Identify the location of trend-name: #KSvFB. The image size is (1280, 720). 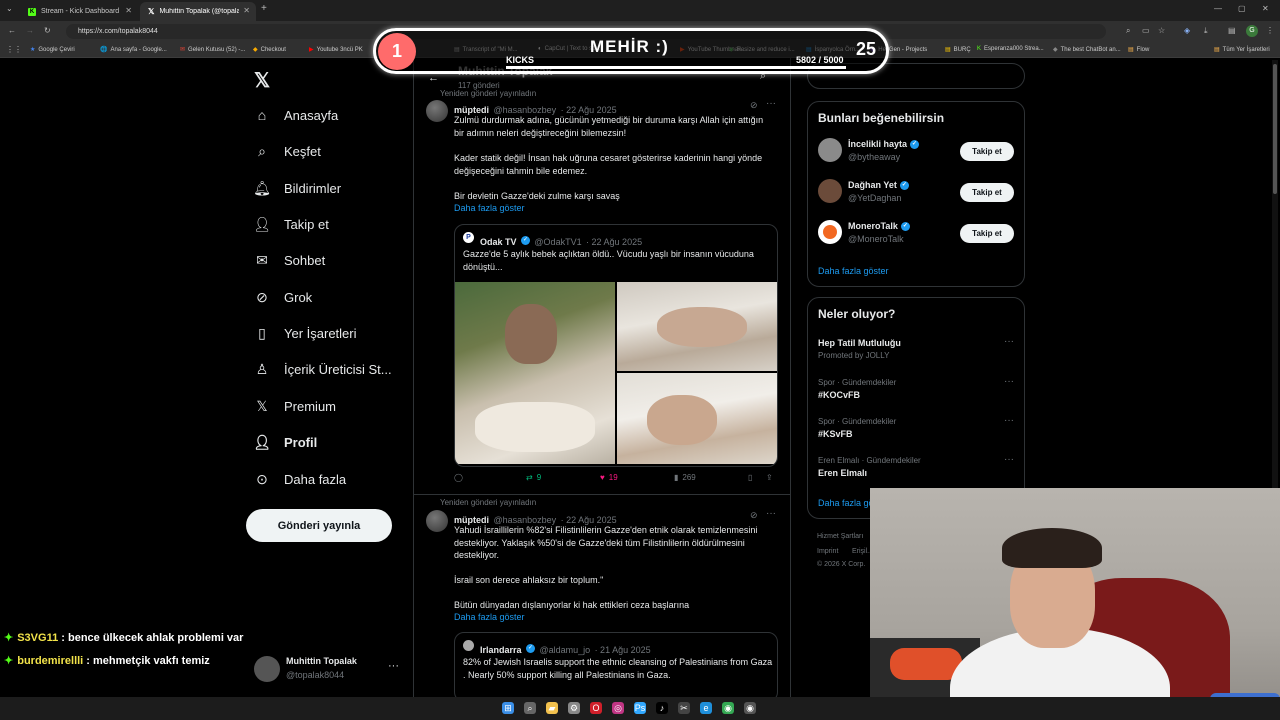
(835, 434).